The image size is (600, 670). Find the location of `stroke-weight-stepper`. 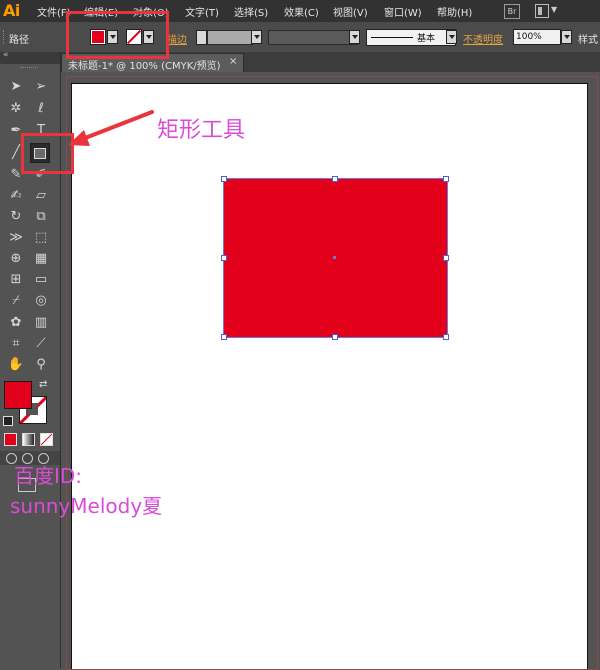

stroke-weight-stepper is located at coordinates (201, 37).